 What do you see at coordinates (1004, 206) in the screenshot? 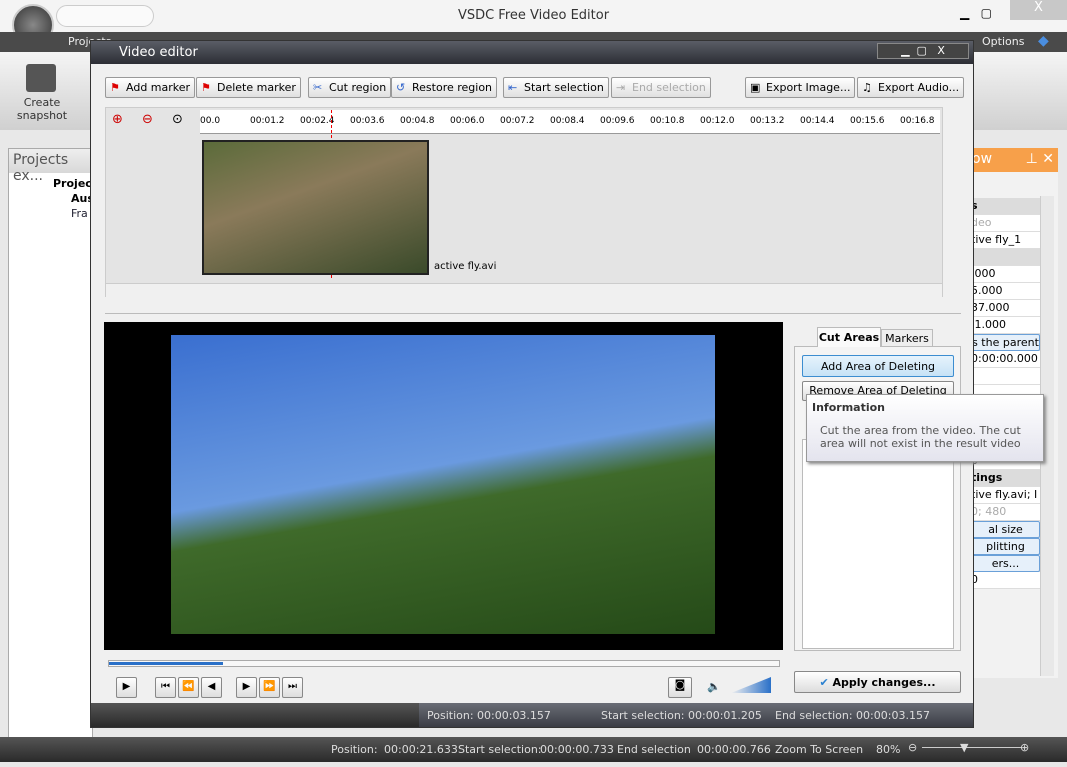
I see `property-row: s` at bounding box center [1004, 206].